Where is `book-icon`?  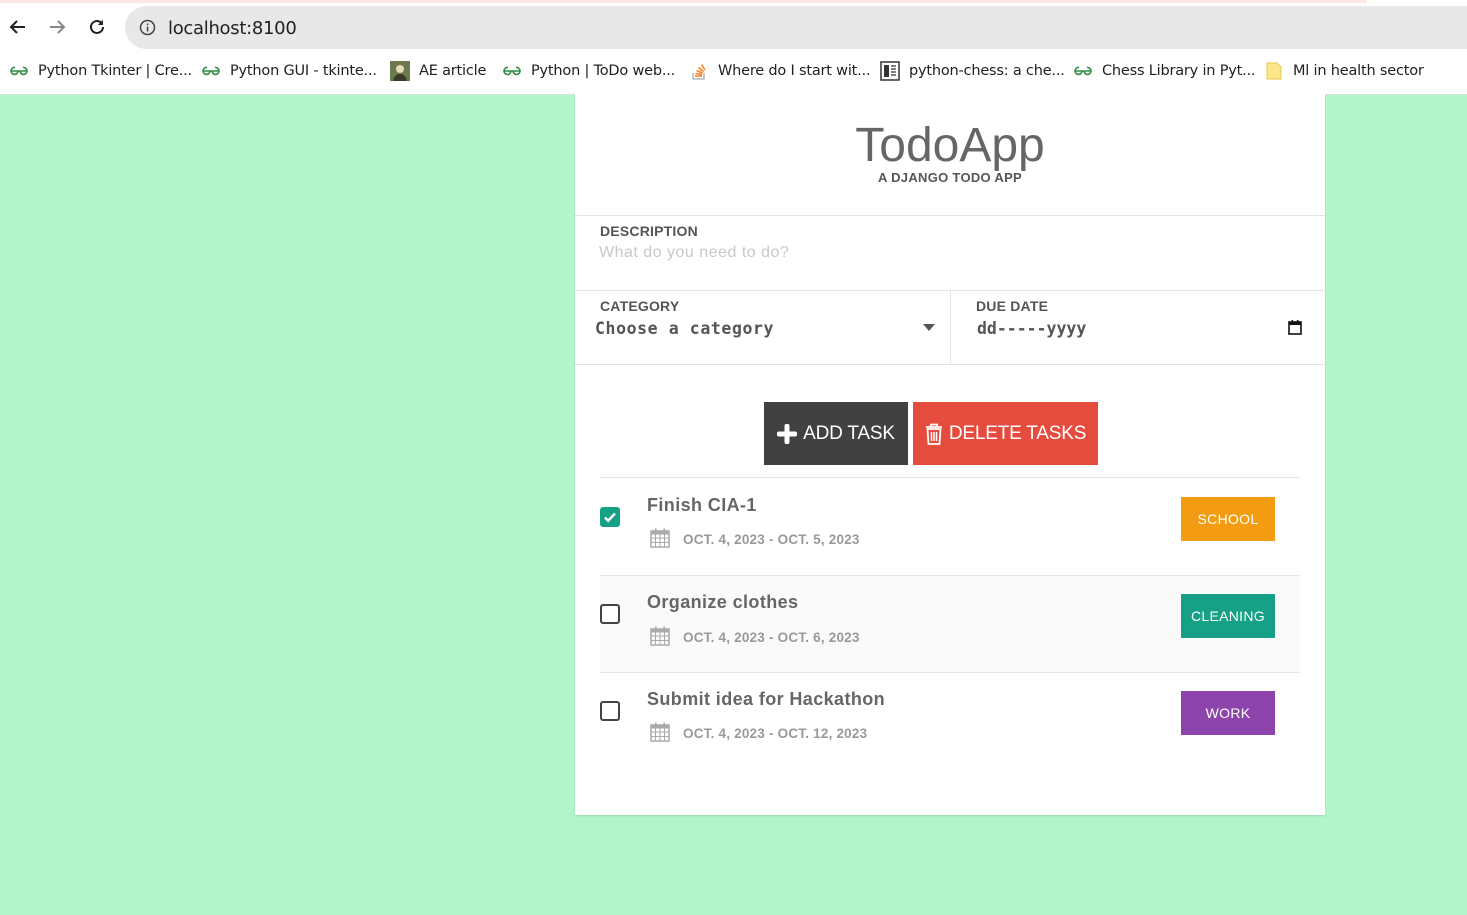 book-icon is located at coordinates (890, 71).